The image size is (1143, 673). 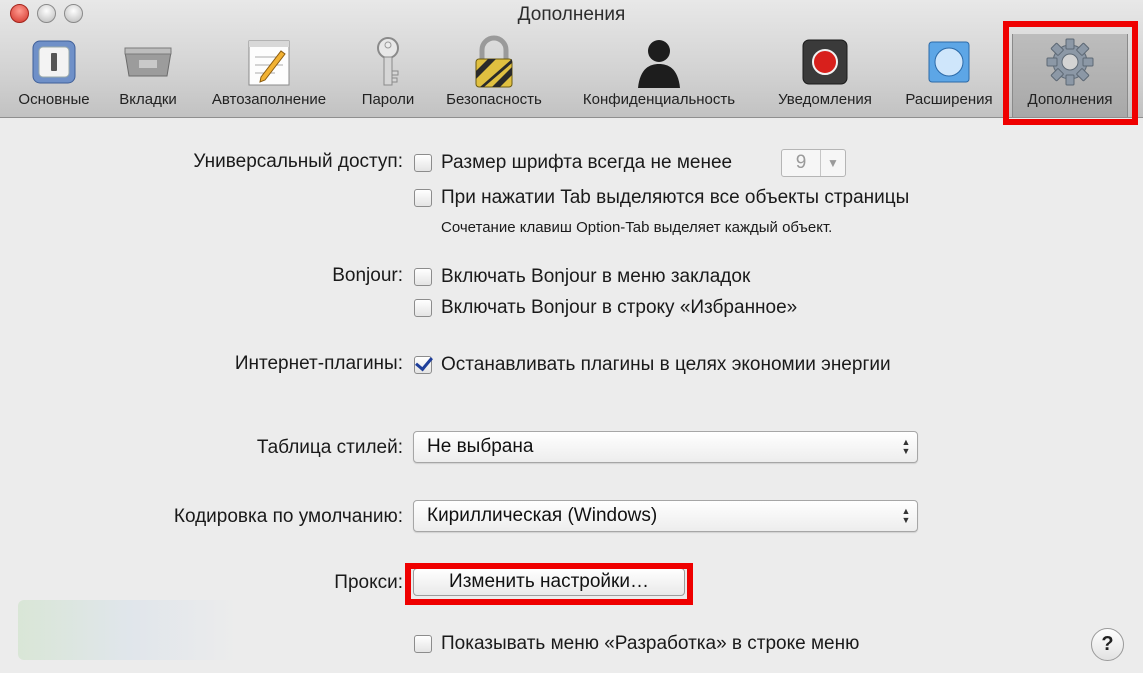 What do you see at coordinates (298, 161) in the screenshot?
I see `accessibility-label: Универсальный доступ:` at bounding box center [298, 161].